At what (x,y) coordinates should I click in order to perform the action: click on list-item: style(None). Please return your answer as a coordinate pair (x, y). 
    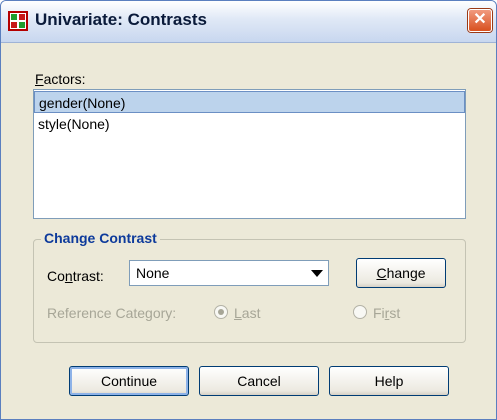
    Looking at the image, I should click on (249, 124).